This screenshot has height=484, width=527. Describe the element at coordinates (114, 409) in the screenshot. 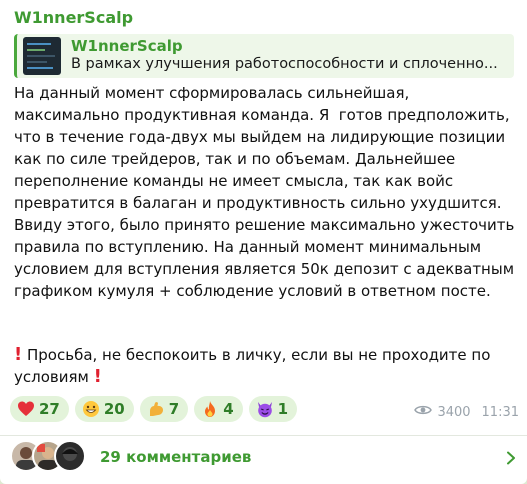

I see `reaction-count: 20` at that location.